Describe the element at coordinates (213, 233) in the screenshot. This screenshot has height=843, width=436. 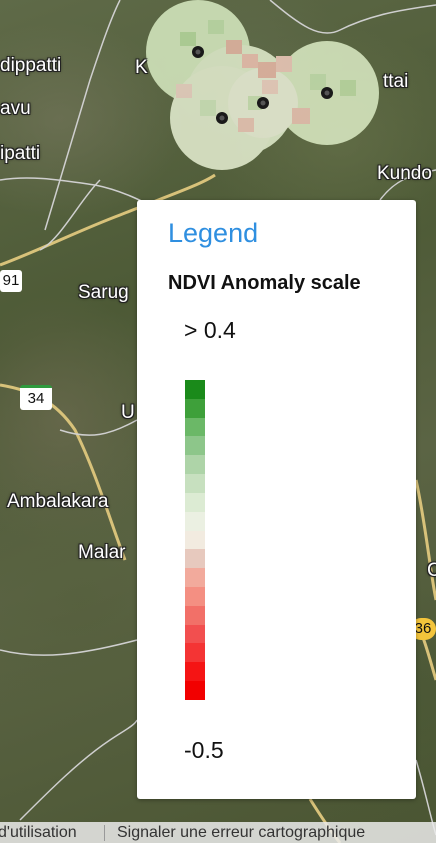
I see `legend-title: Legend` at that location.